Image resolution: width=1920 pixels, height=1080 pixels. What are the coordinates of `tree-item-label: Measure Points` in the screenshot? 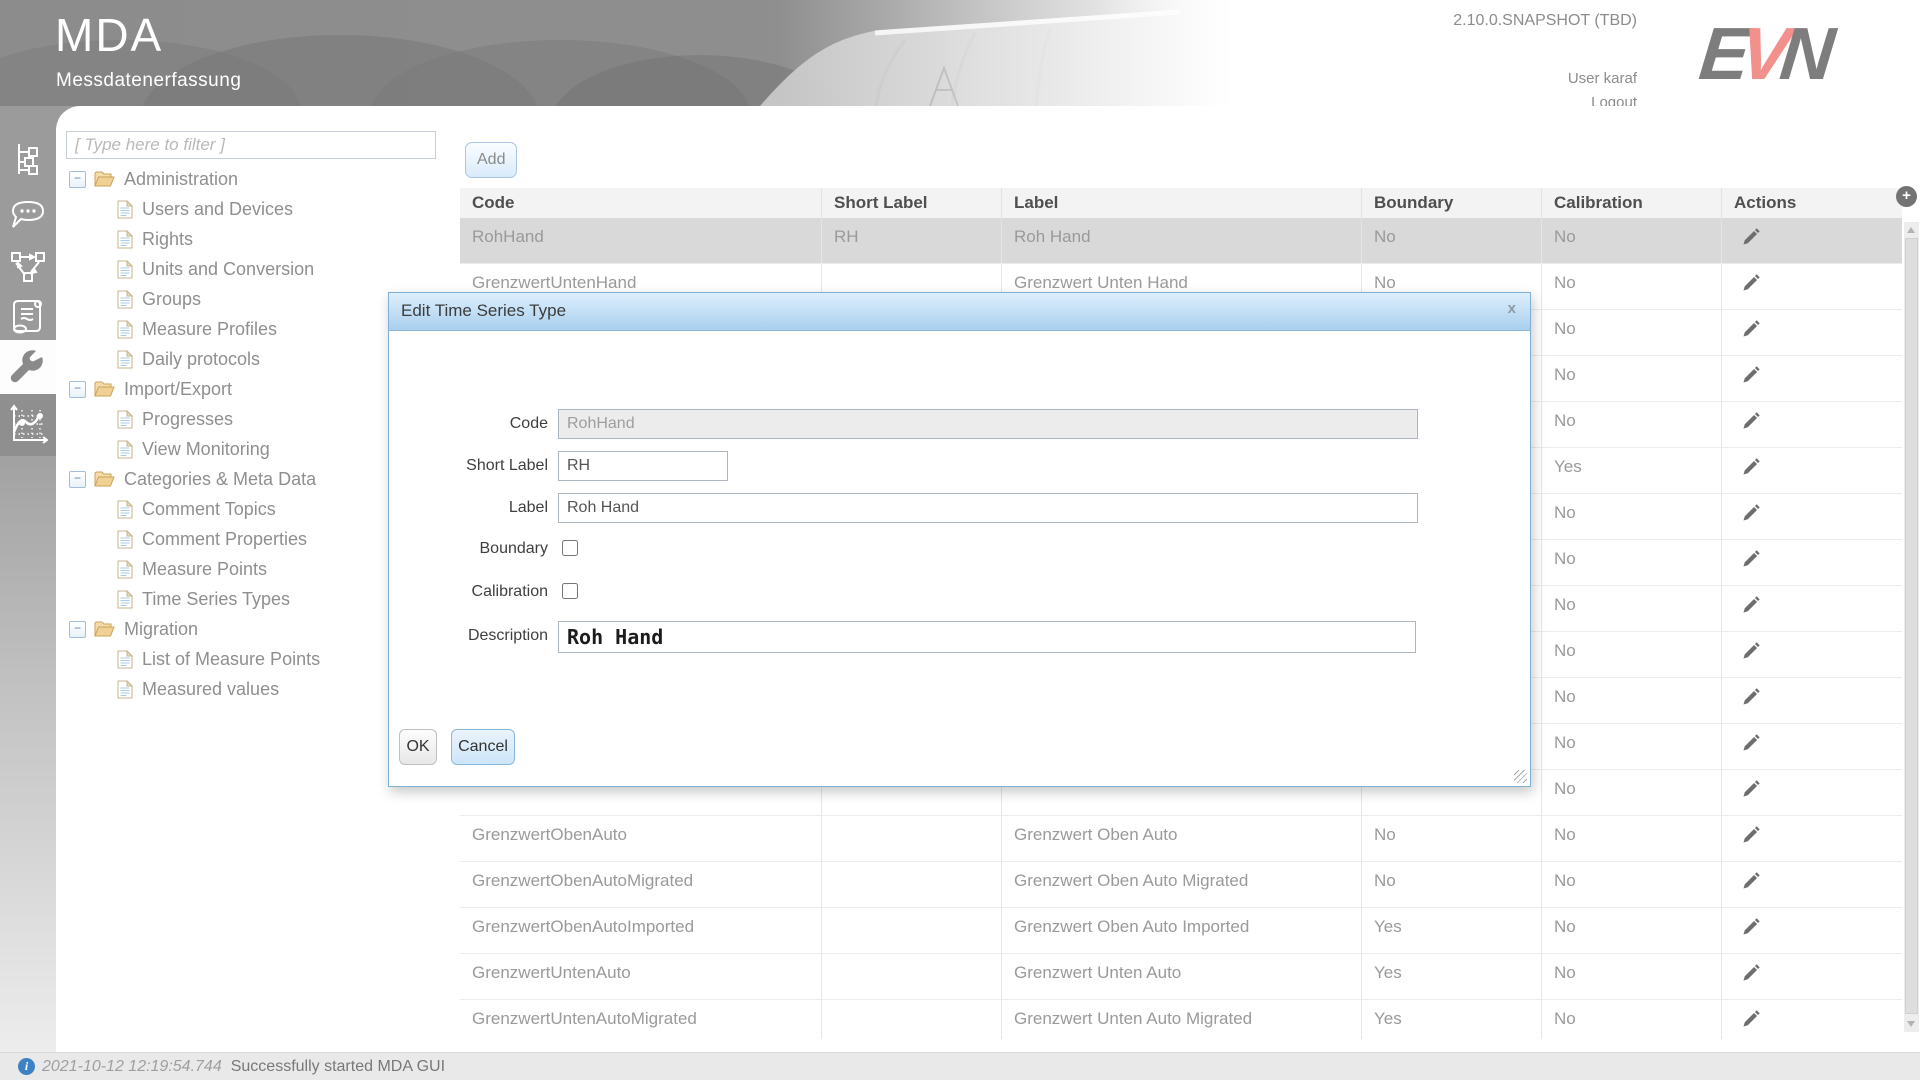 It's located at (205, 568).